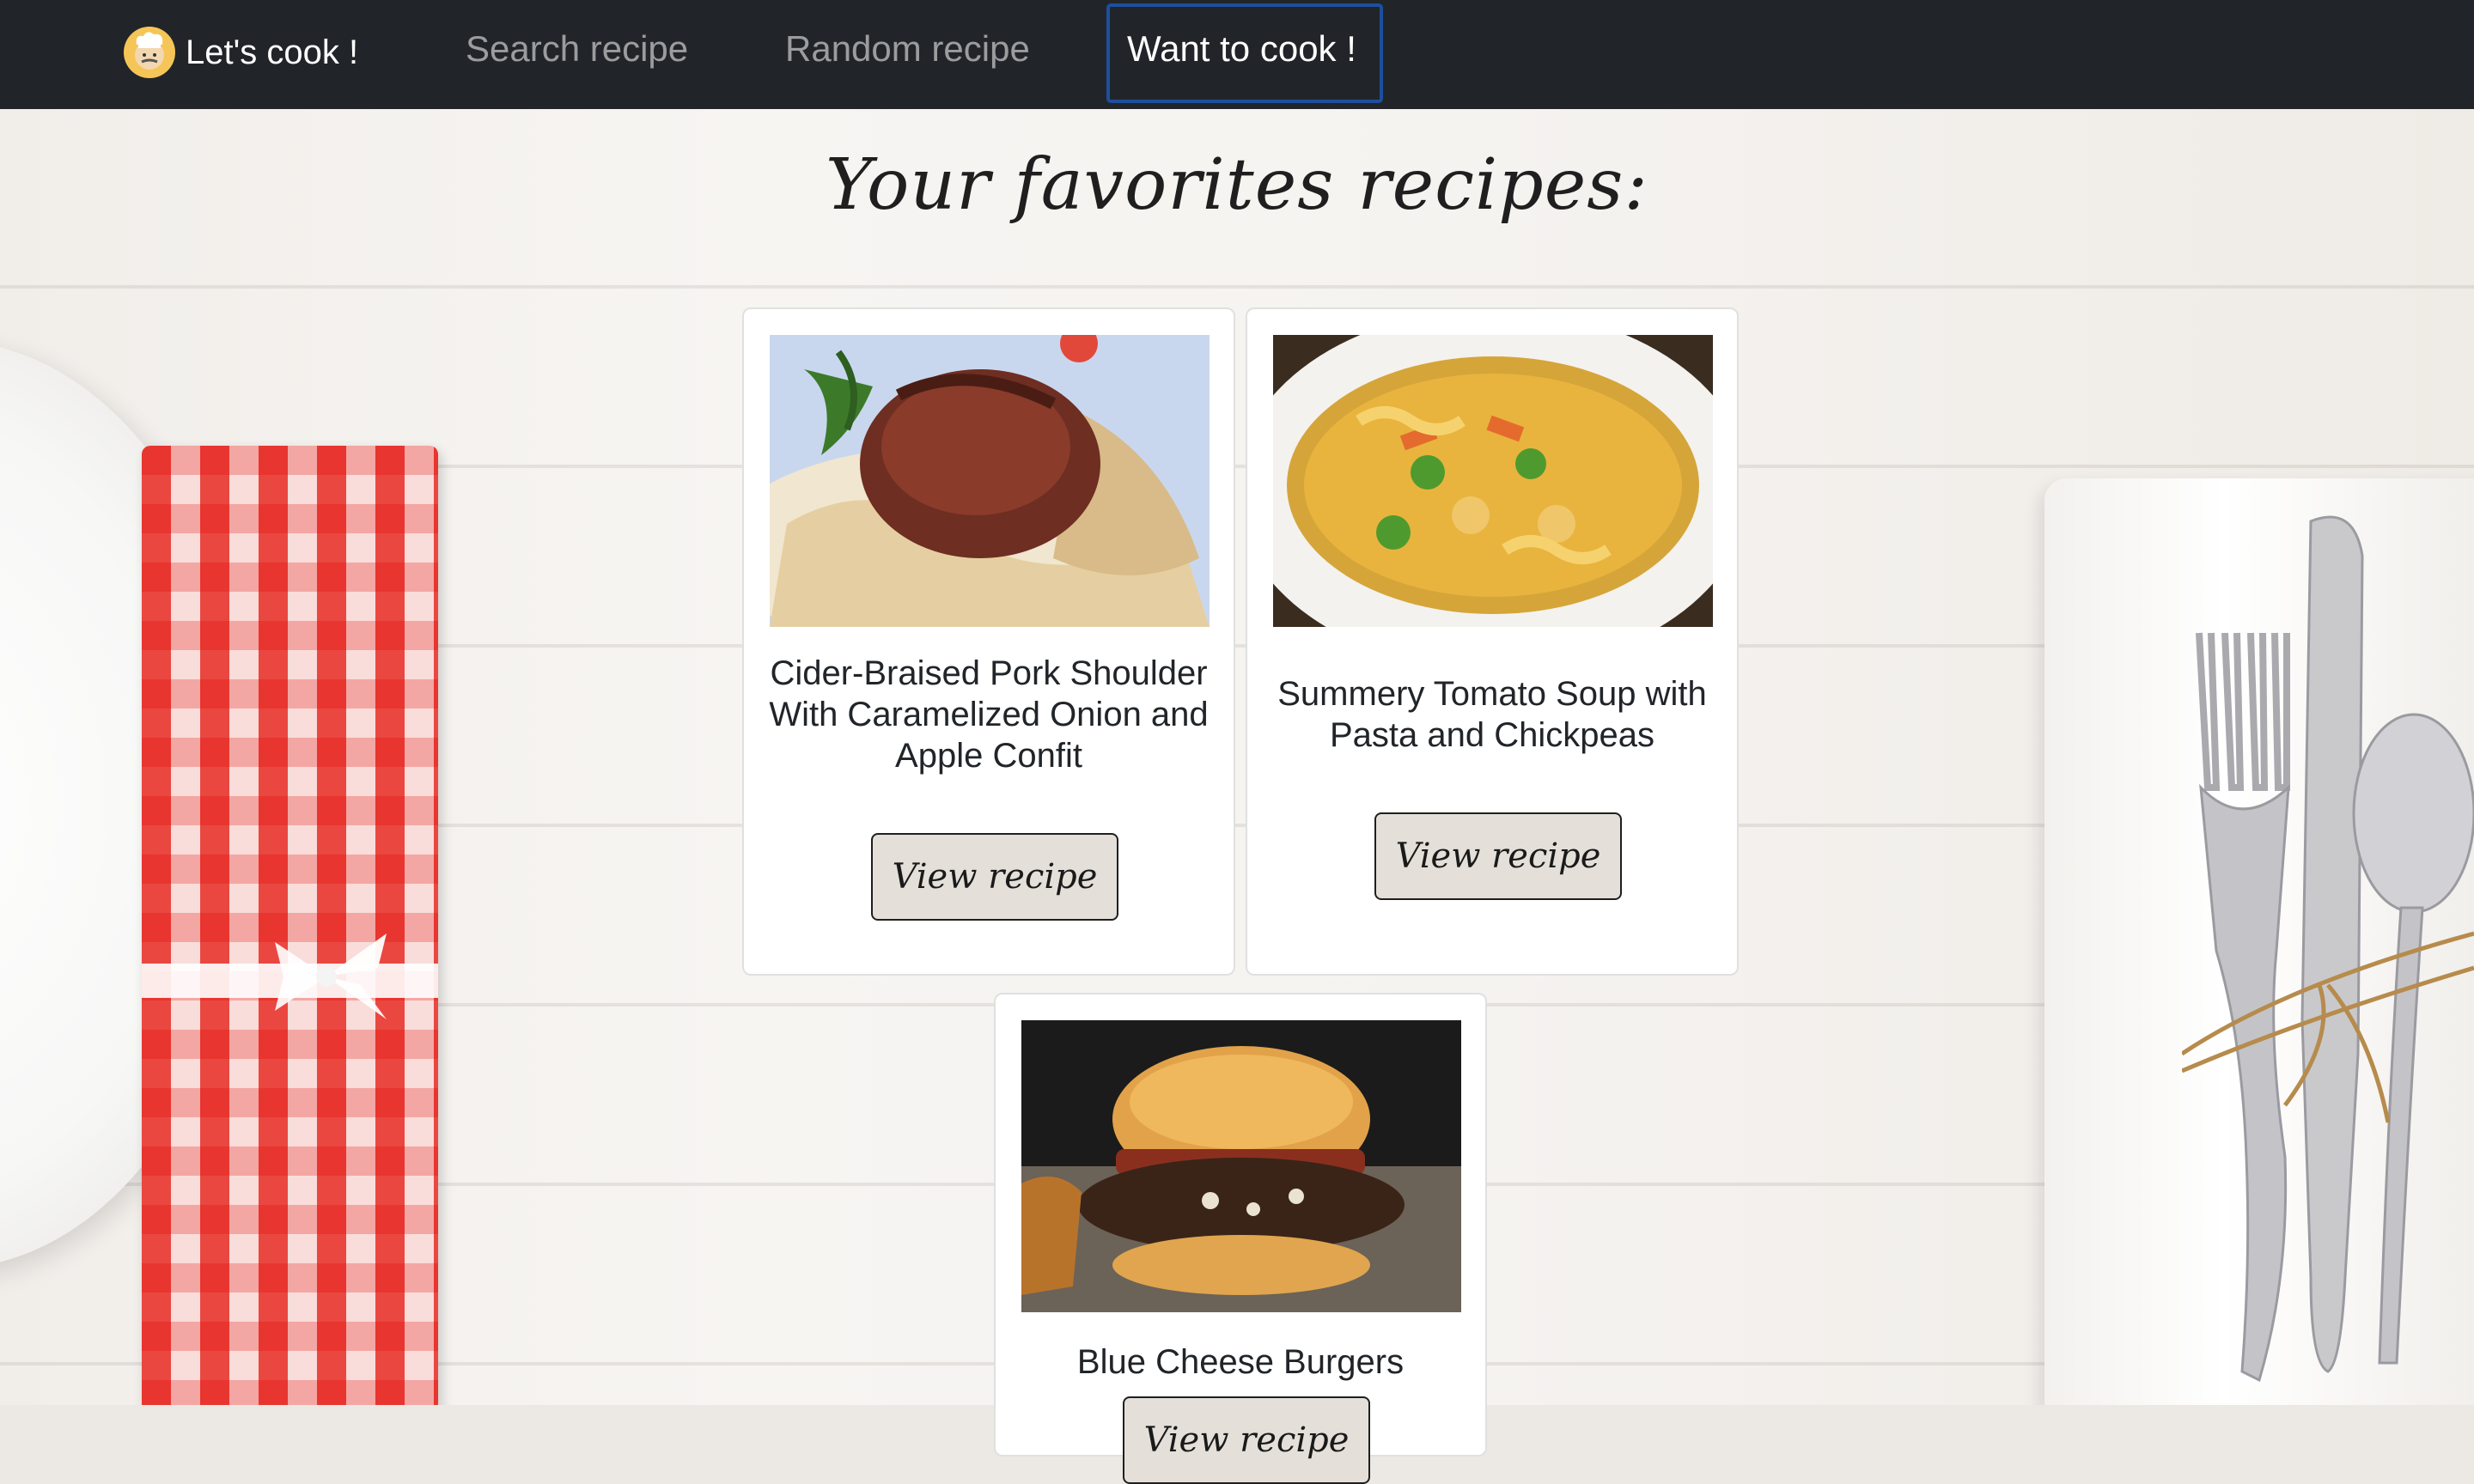 The height and width of the screenshot is (1484, 2474). Describe the element at coordinates (1237, 185) in the screenshot. I see `page-title: Your favorites recipes:` at that location.